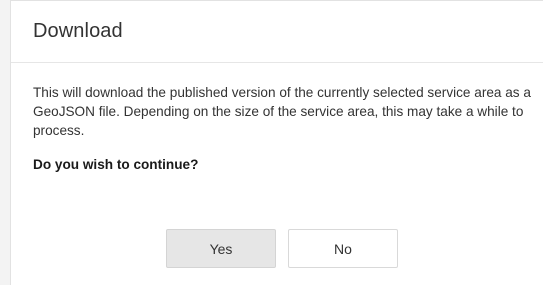  What do you see at coordinates (78, 31) in the screenshot?
I see `dialog-title: Download` at bounding box center [78, 31].